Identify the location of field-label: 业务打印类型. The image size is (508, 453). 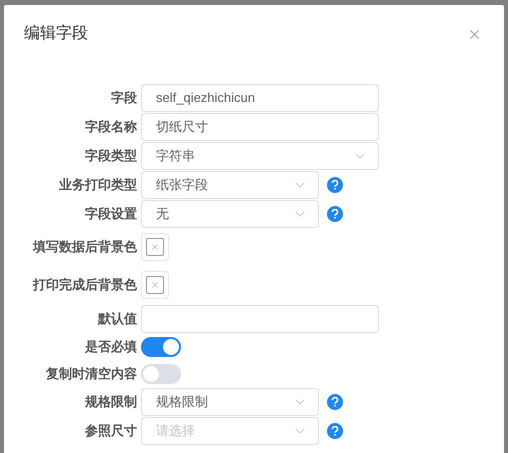
(98, 185).